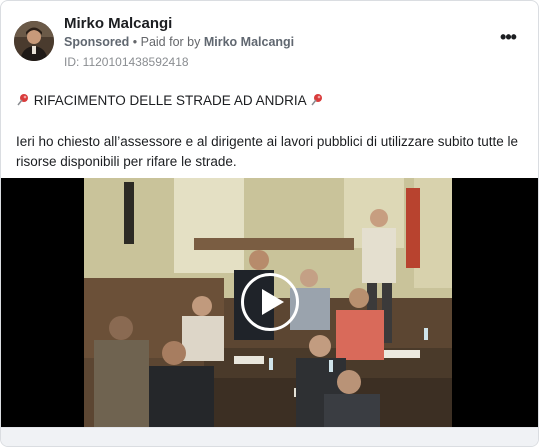 The image size is (539, 447). What do you see at coordinates (249, 42) in the screenshot?
I see `paid-for-name: Mirko Malcangi` at bounding box center [249, 42].